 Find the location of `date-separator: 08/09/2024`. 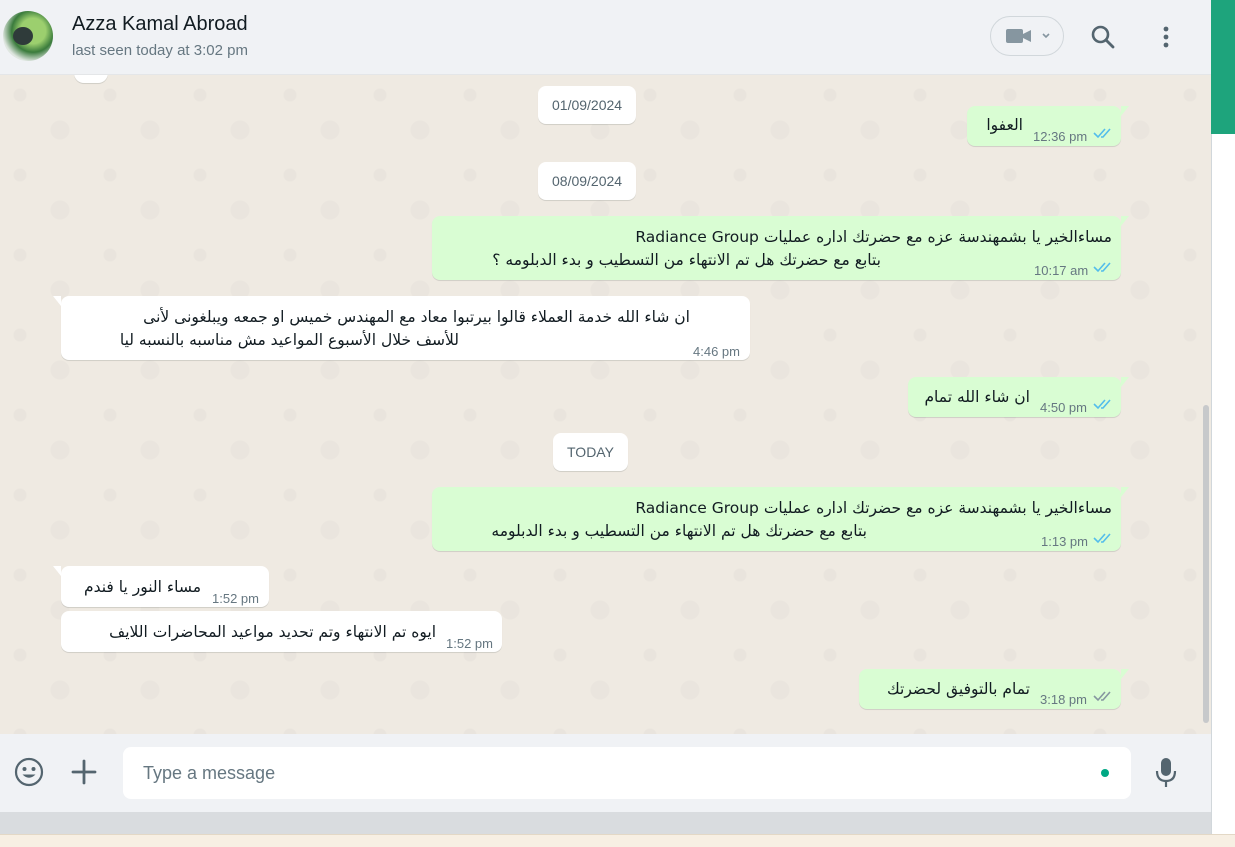

date-separator: 08/09/2024 is located at coordinates (587, 181).